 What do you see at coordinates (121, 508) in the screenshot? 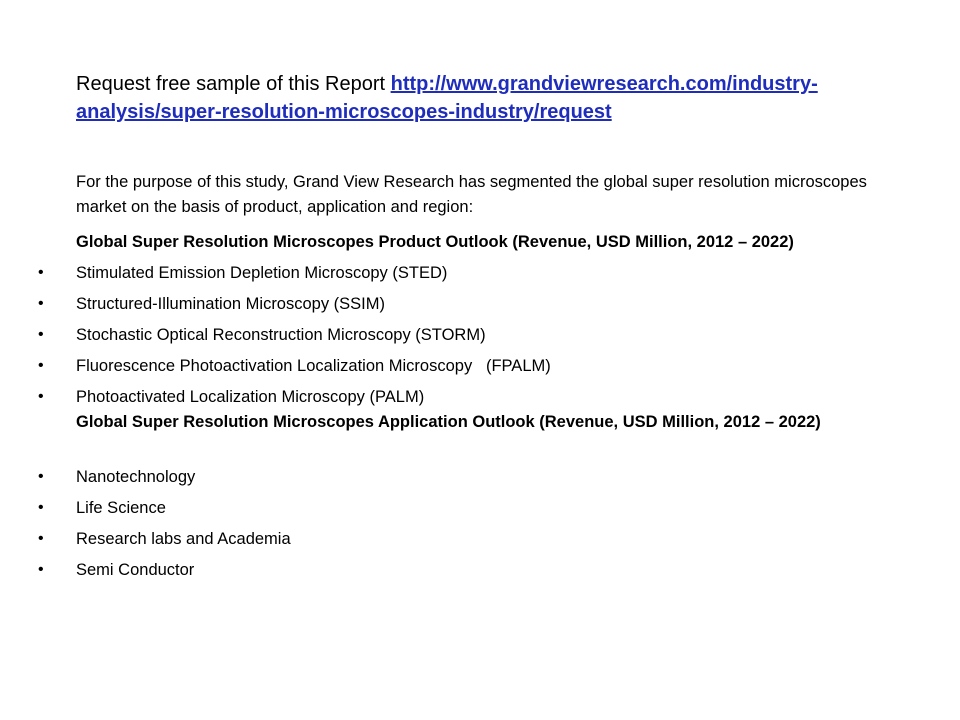
I see `list-item-text: Life Science` at bounding box center [121, 508].